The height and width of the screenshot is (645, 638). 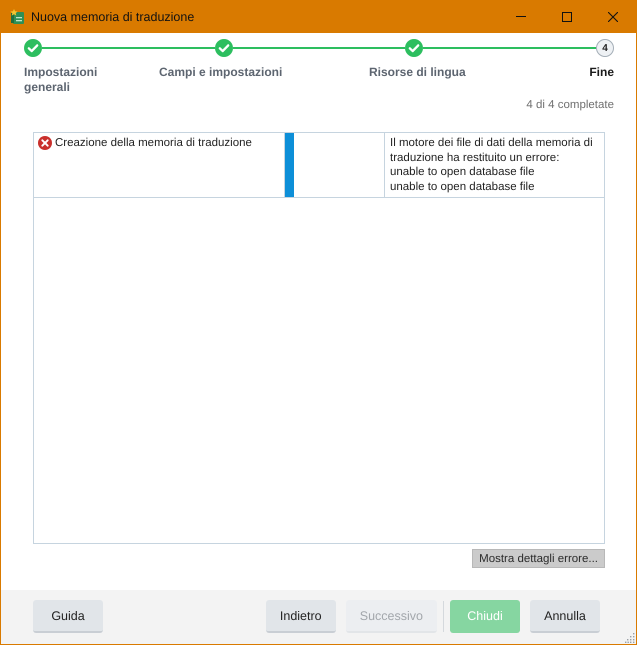 I want to click on step-label: Campi e impostazioni, so click(x=220, y=73).